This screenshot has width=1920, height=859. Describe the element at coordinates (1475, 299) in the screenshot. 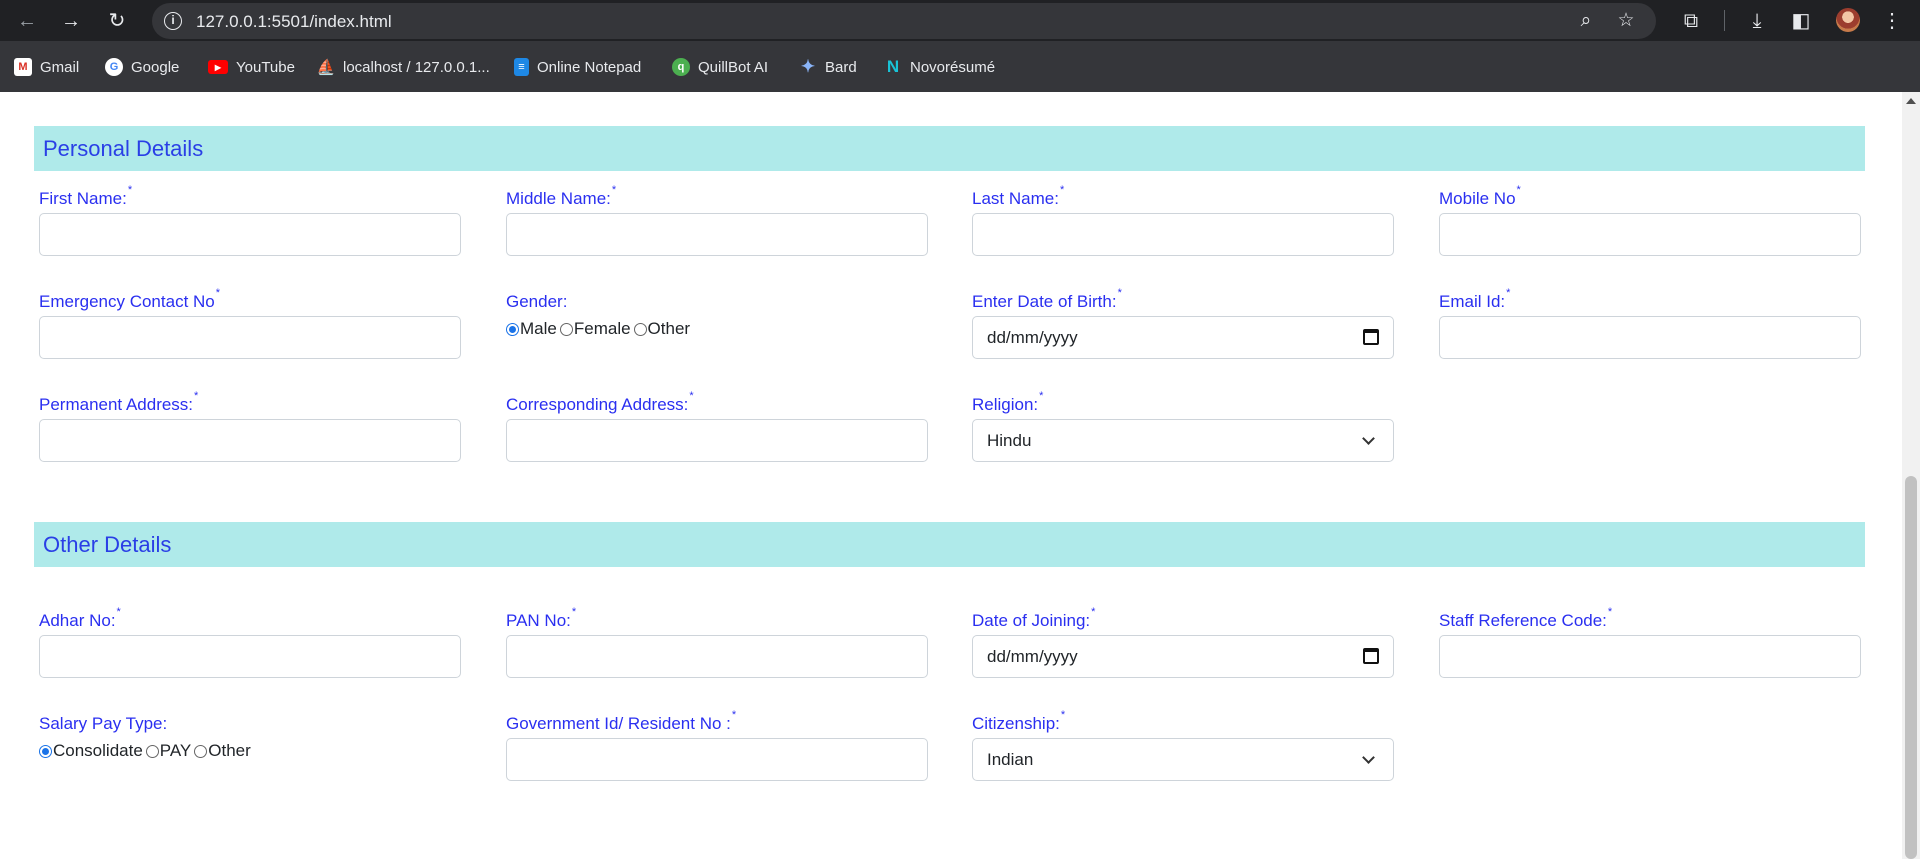

I see `email-label: Email Id:*` at that location.